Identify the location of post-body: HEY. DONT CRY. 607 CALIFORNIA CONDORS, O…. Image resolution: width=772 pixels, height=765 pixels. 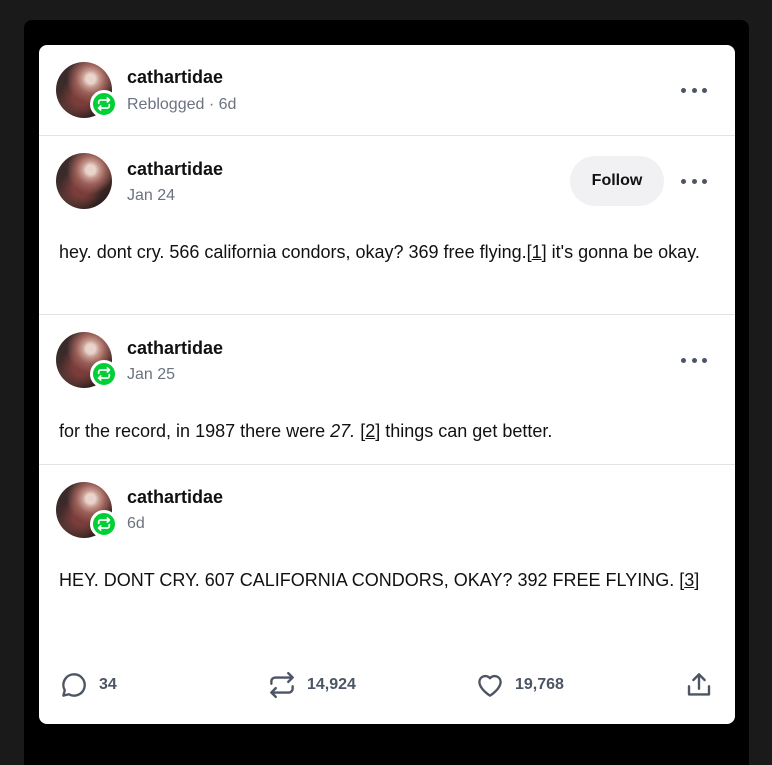
(385, 580).